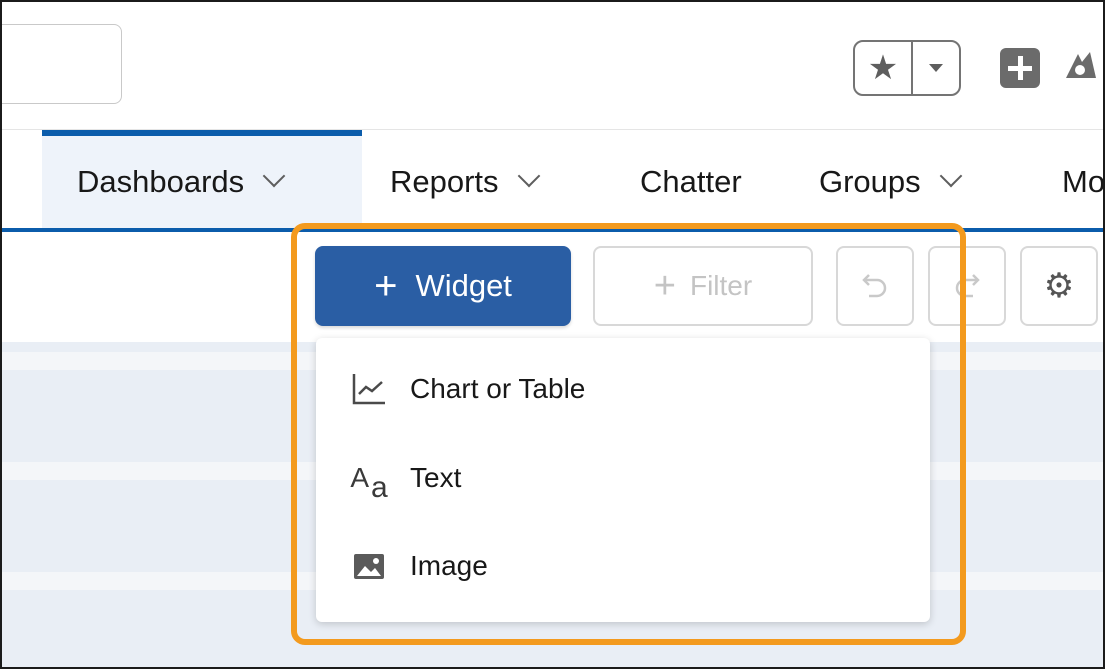 This screenshot has height=669, width=1105. I want to click on menu-item-text: Aa Text, so click(623, 478).